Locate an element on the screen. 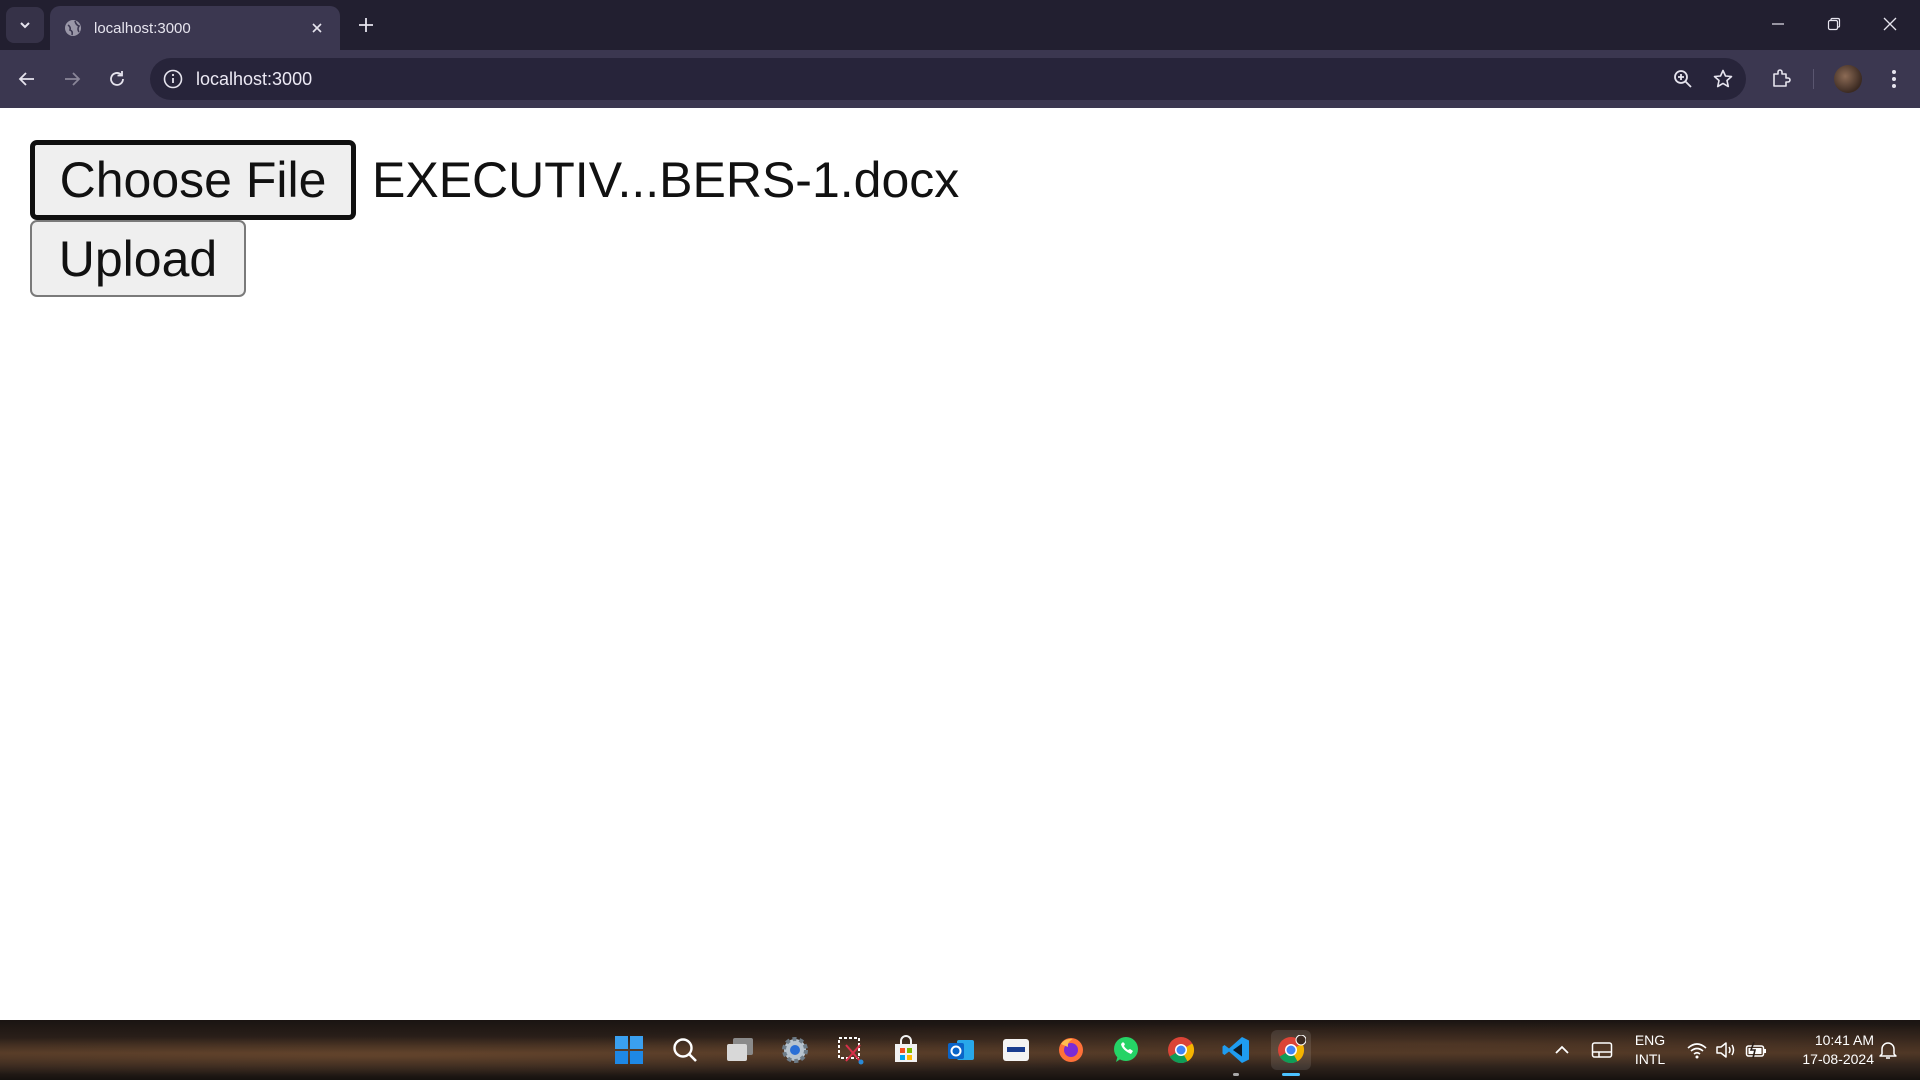 The image size is (1920, 1080). selected-file-name: EXECUTIV...BERS-1.docx is located at coordinates (666, 180).